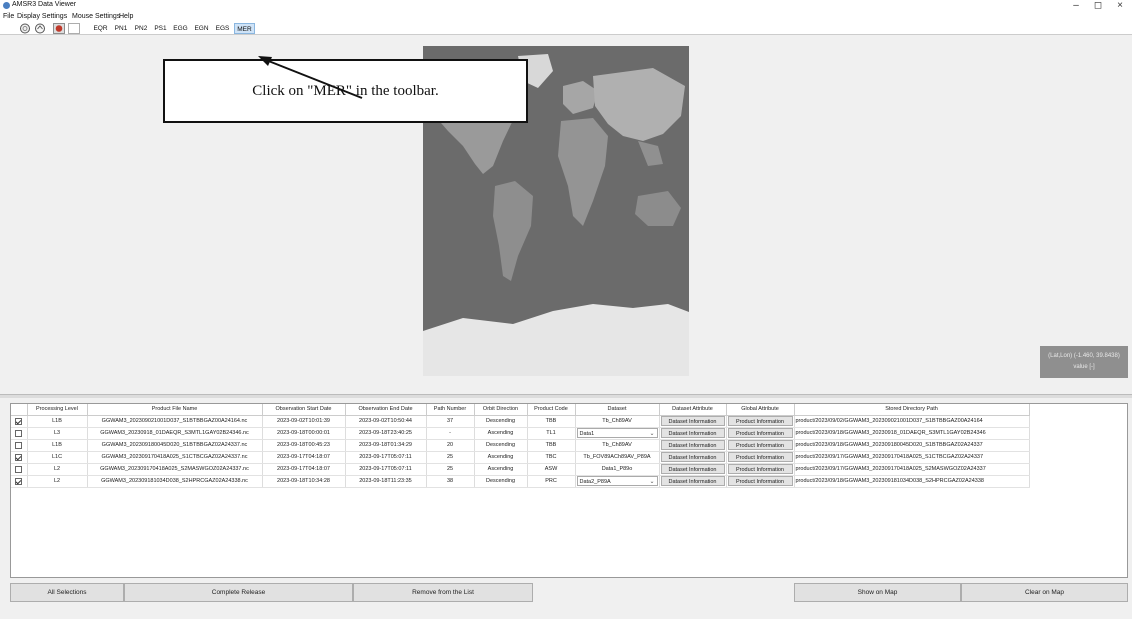 This screenshot has height=619, width=1132. What do you see at coordinates (244, 28) in the screenshot?
I see `toolbar-mer: MER` at bounding box center [244, 28].